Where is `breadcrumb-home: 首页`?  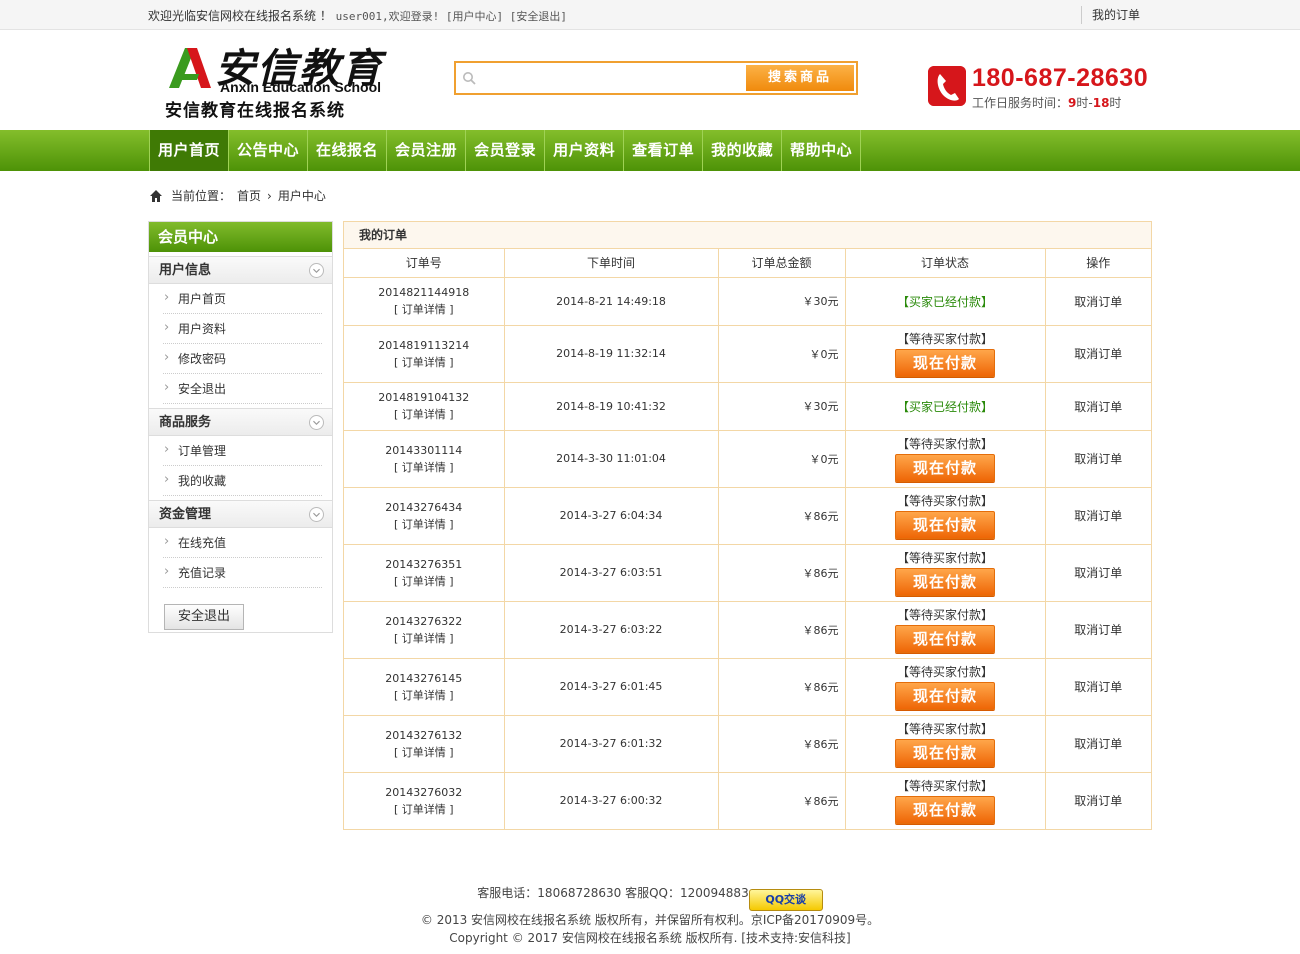
breadcrumb-home: 首页 is located at coordinates (249, 195).